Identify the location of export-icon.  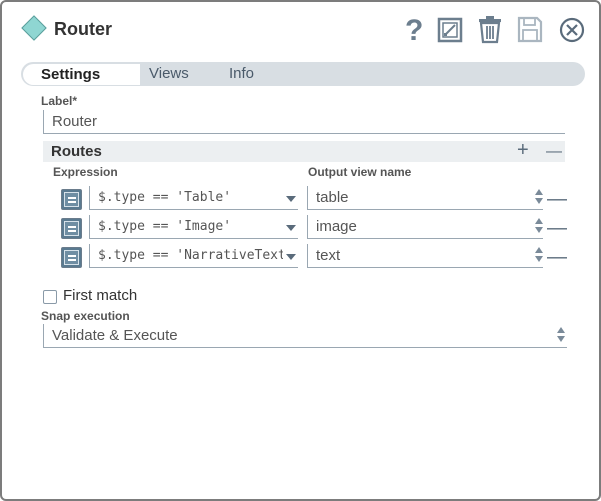
(450, 29).